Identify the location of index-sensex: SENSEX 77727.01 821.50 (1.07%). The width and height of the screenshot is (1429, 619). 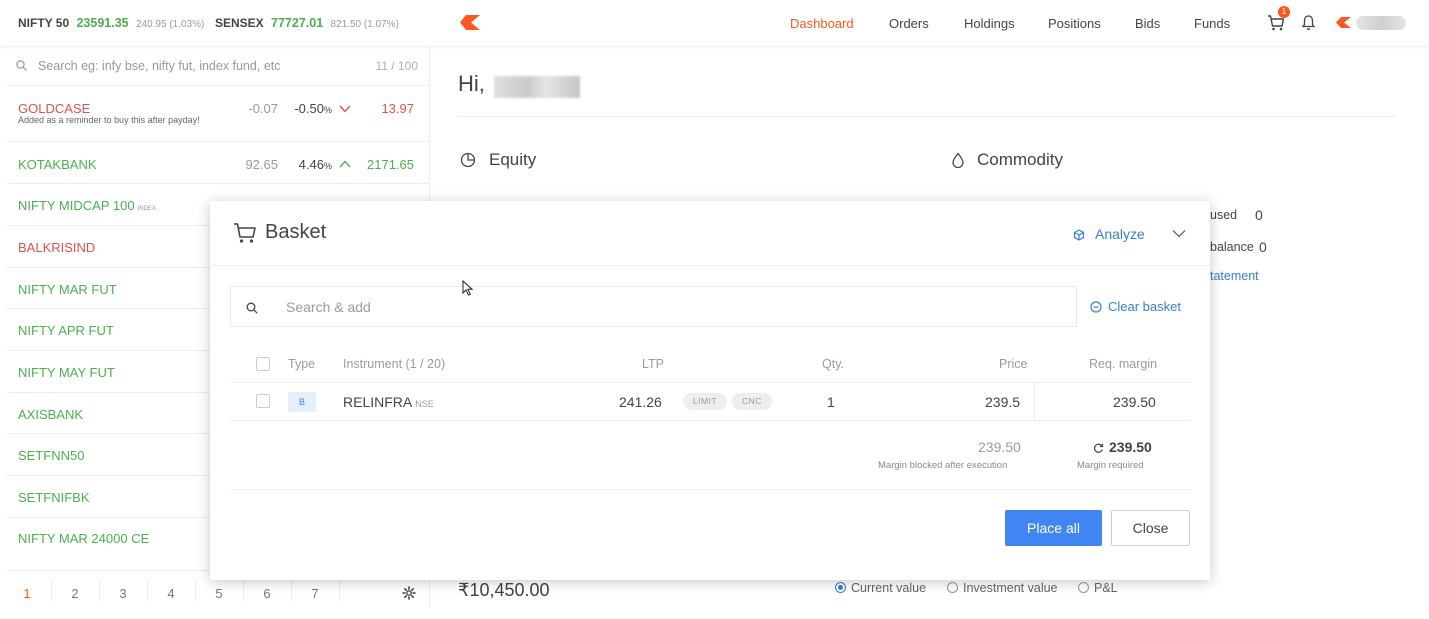
(307, 23).